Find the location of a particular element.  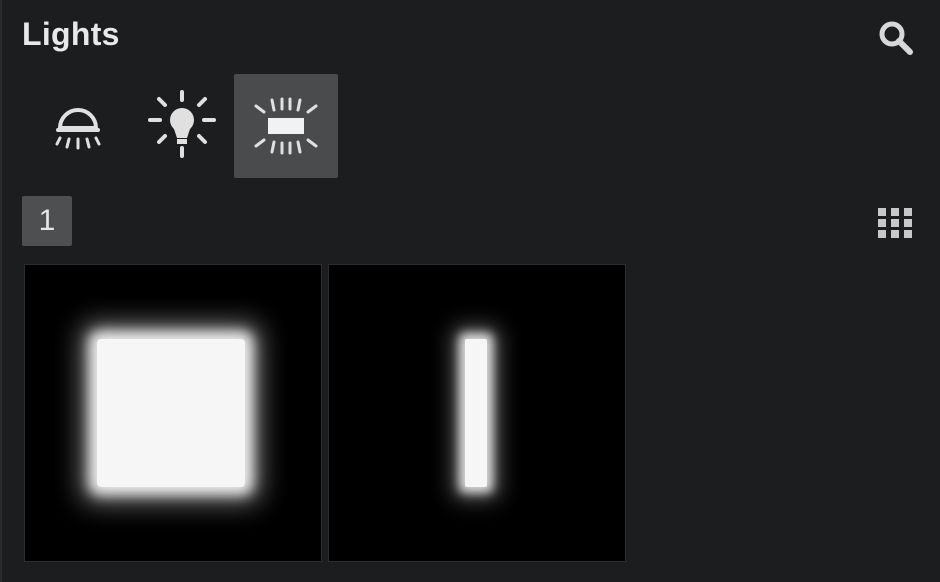

square-light-shape is located at coordinates (171, 413).